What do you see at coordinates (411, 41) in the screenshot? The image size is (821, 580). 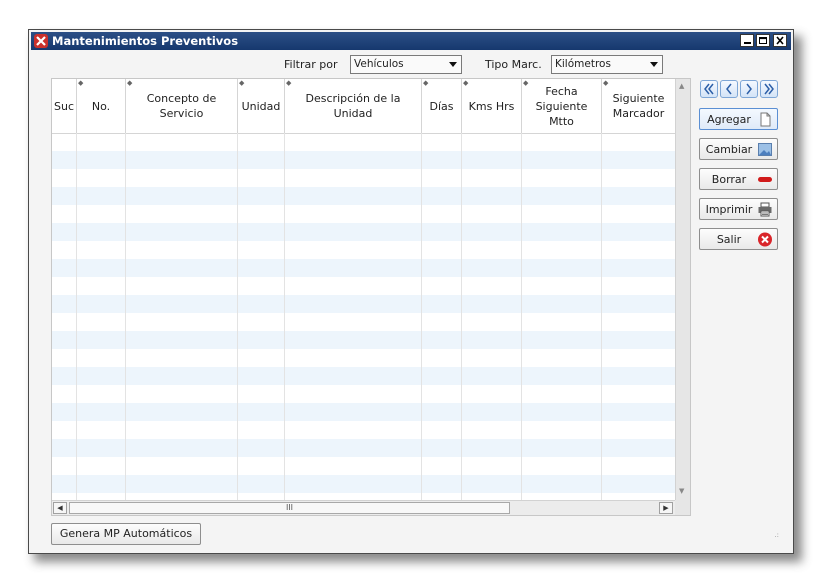 I see `title-bar: Mantenimientos Preventivos` at bounding box center [411, 41].